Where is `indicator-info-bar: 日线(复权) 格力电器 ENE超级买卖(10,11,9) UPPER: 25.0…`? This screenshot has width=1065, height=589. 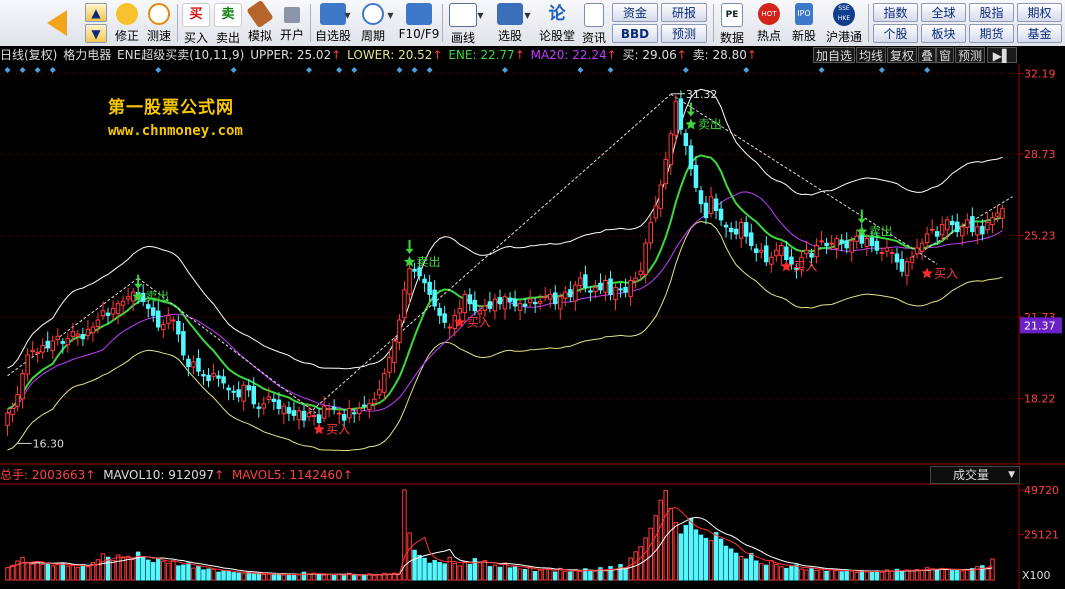
indicator-info-bar: 日线(复权) 格力电器 ENE超级买卖(10,11,9) UPPER: 25.0… is located at coordinates (532, 55).